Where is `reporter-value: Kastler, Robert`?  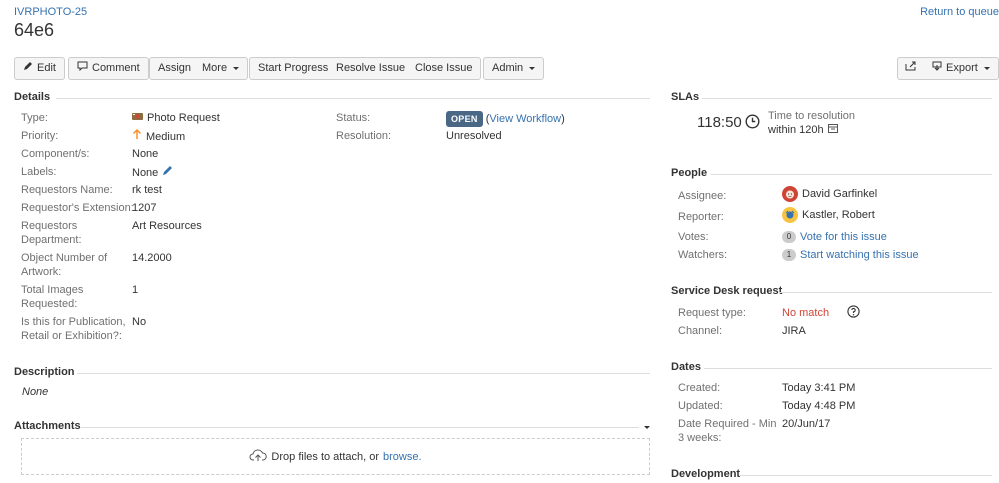 reporter-value: Kastler, Robert is located at coordinates (828, 215).